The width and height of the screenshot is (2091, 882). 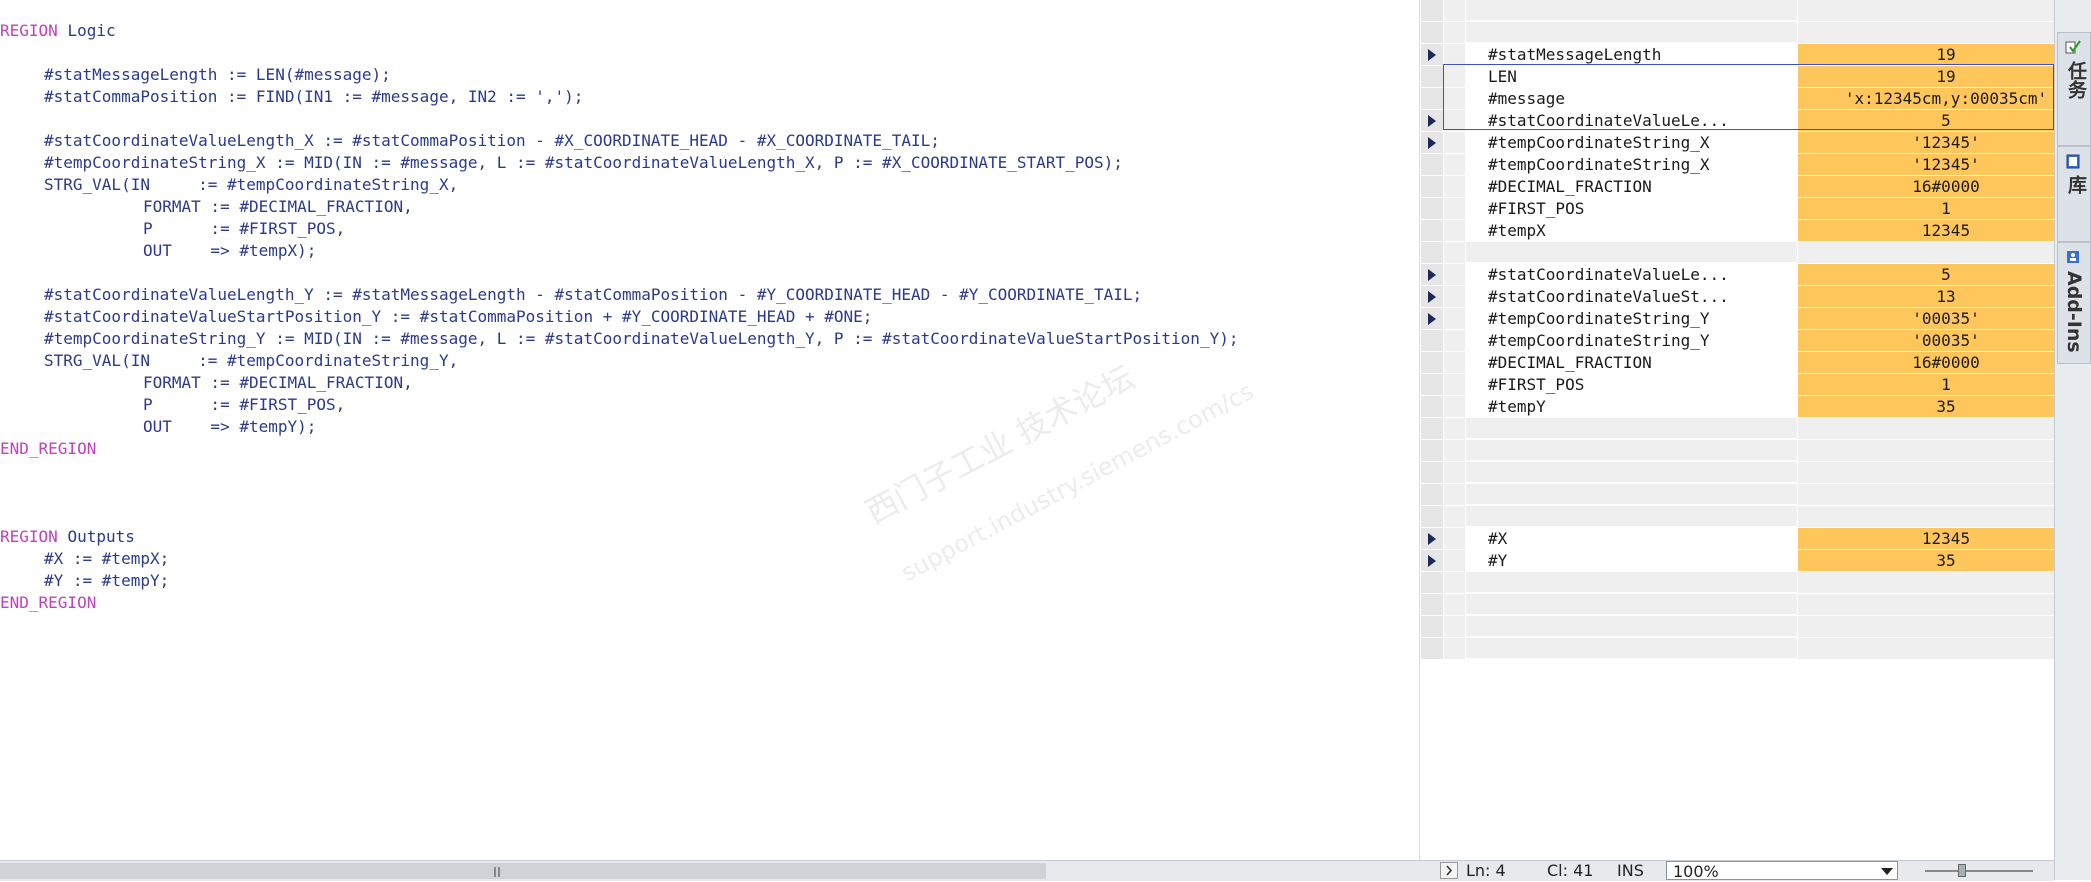 What do you see at coordinates (2074, 194) in the screenshot?
I see `tab-library: 库` at bounding box center [2074, 194].